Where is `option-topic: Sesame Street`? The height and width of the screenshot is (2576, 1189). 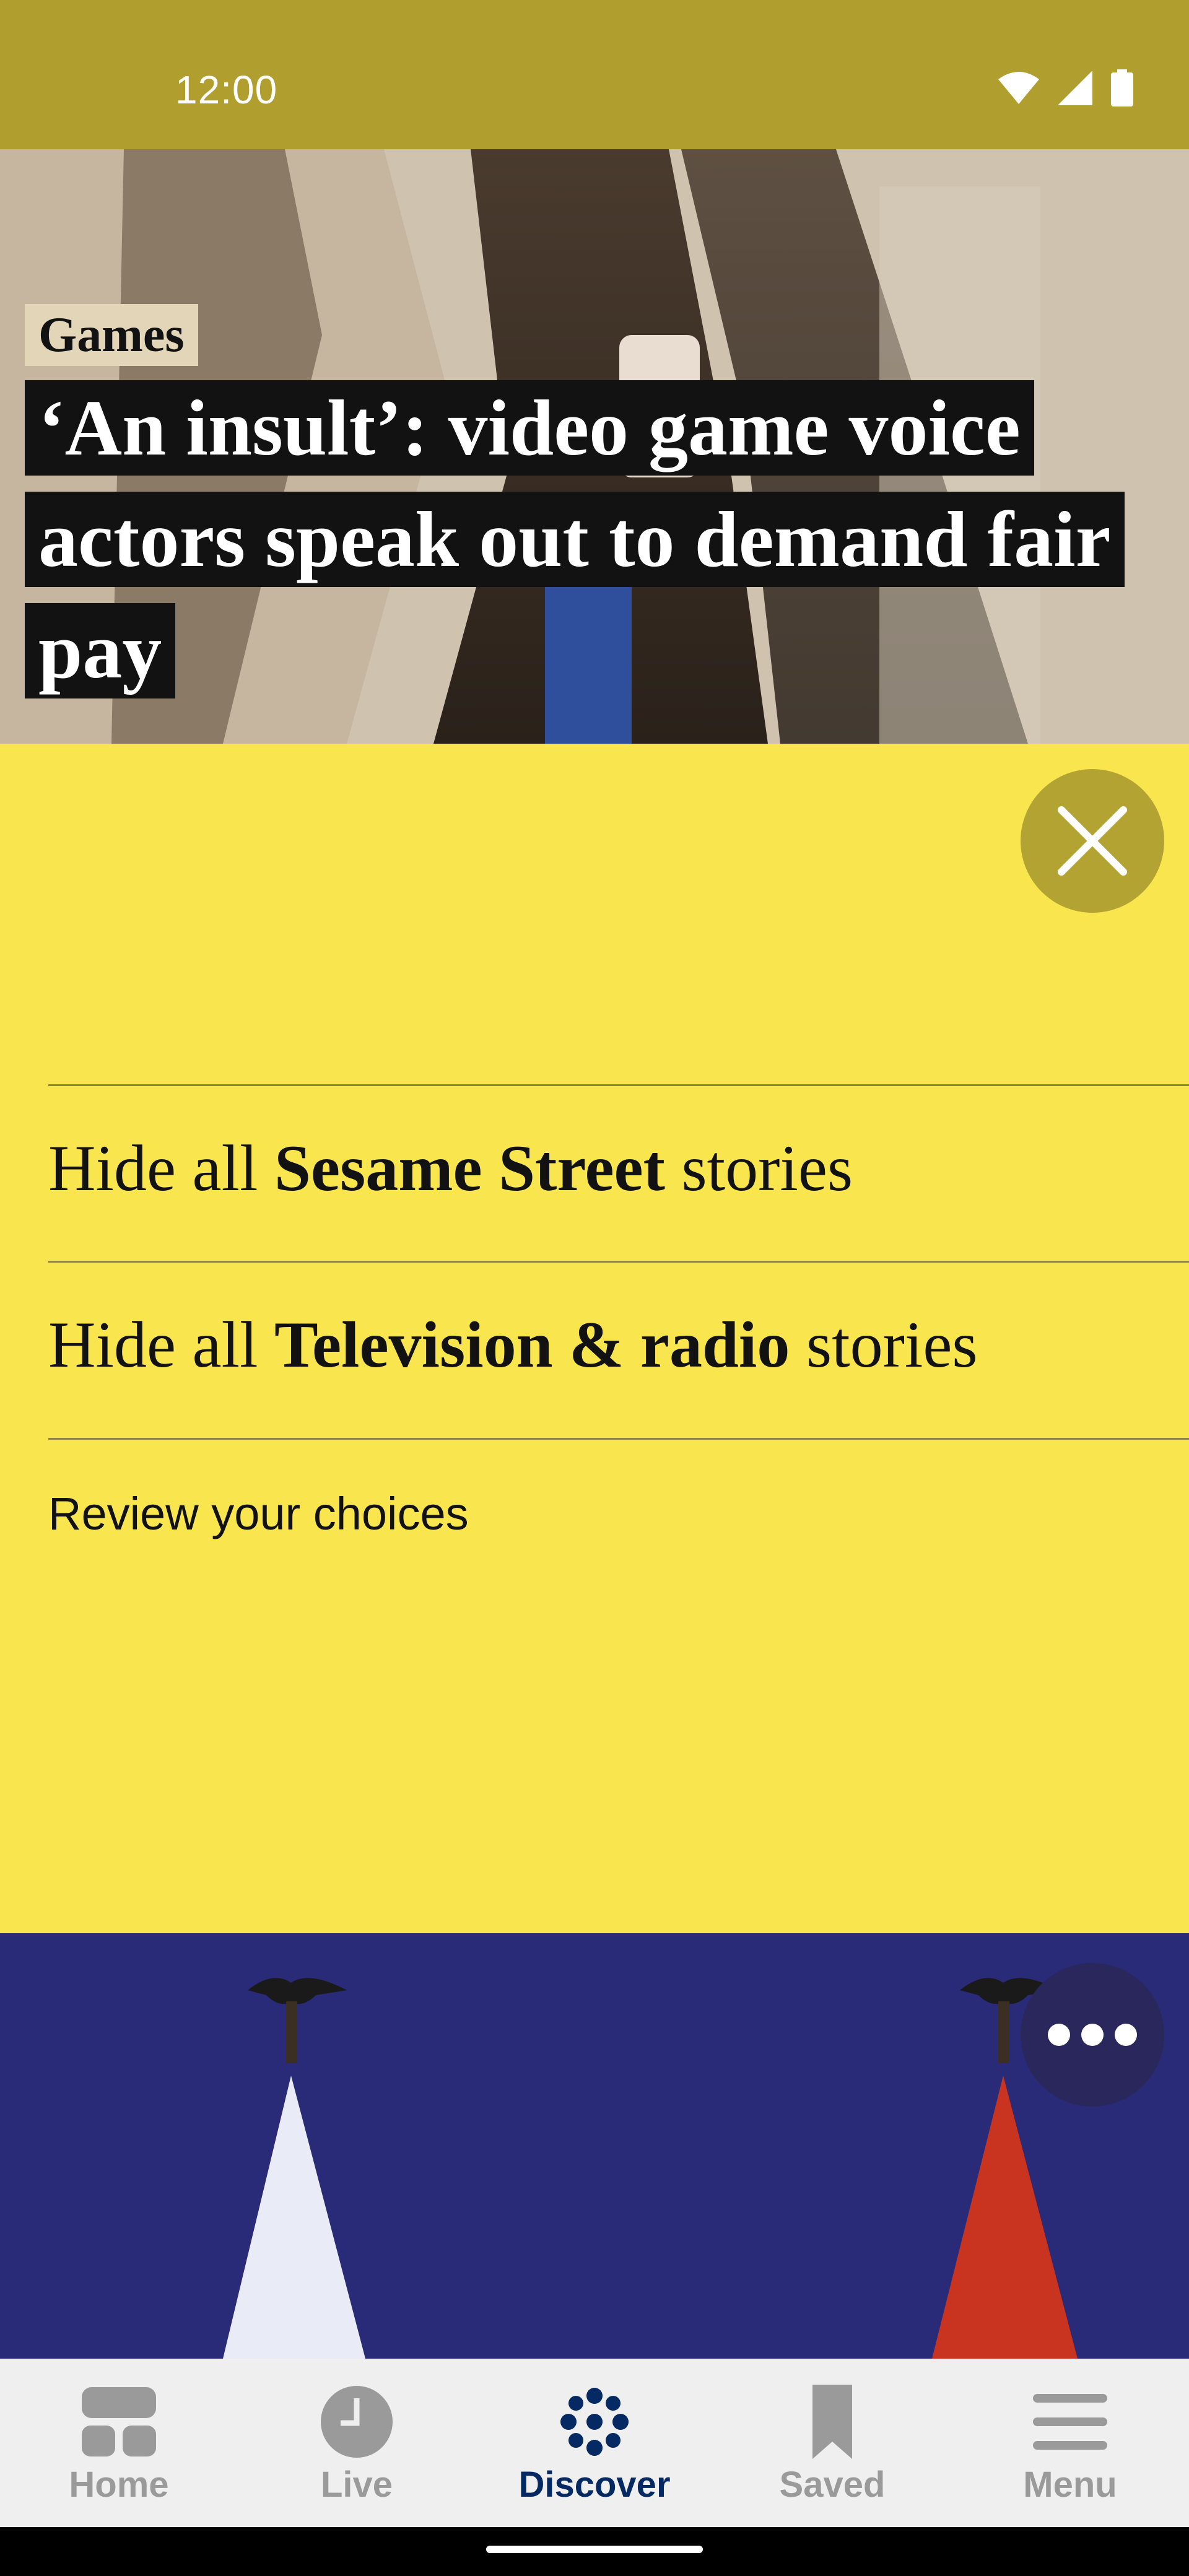 option-topic: Sesame Street is located at coordinates (469, 1168).